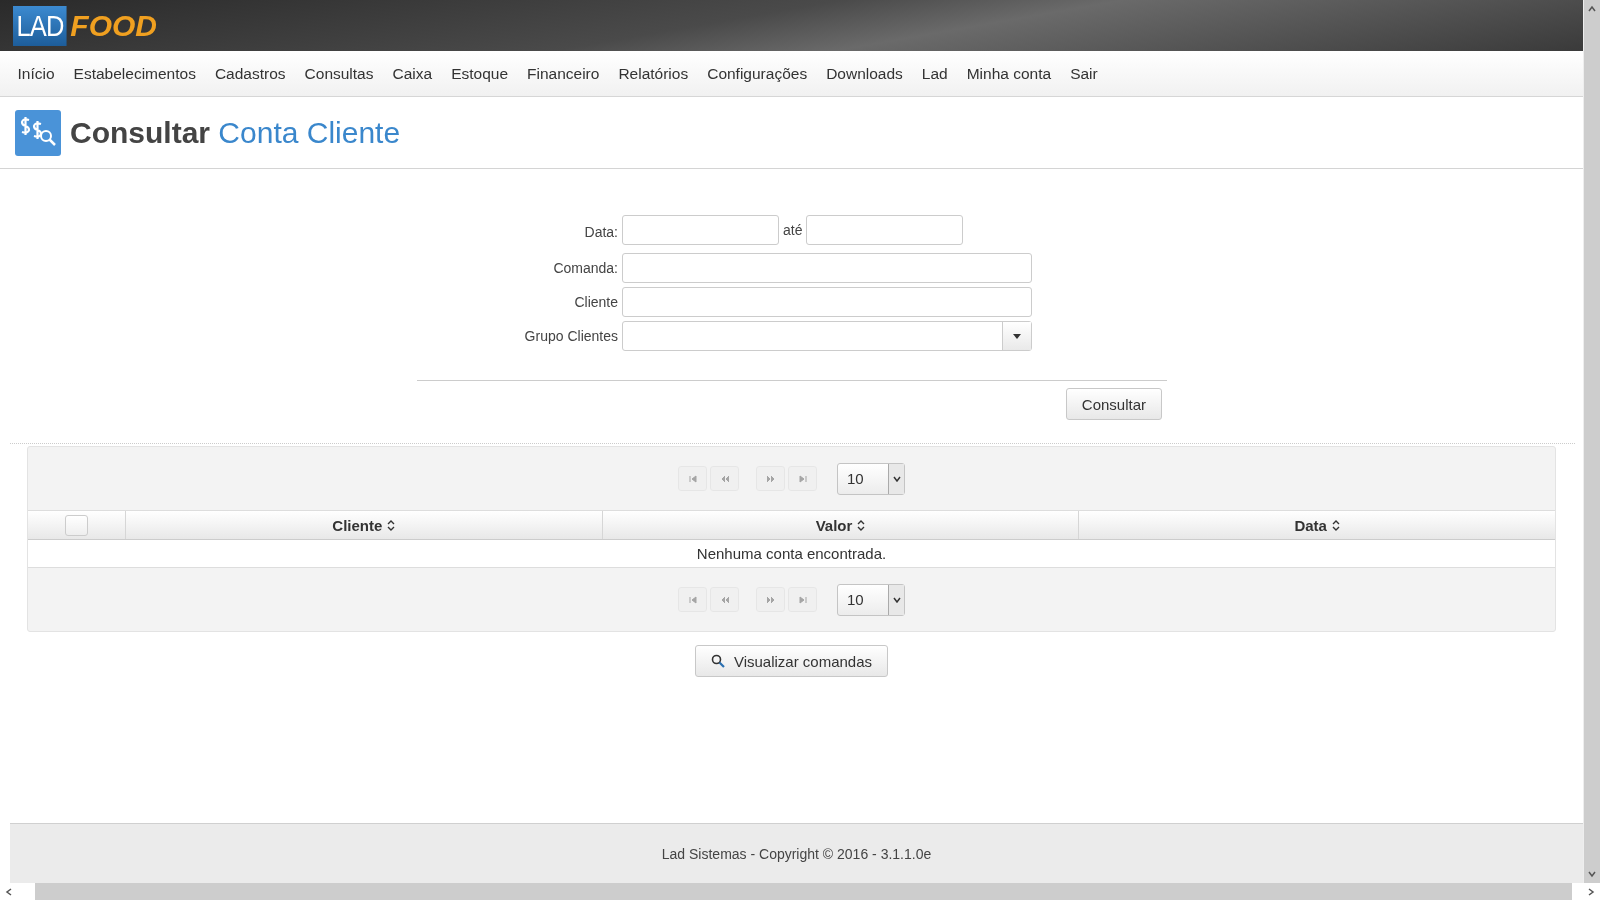 This screenshot has height=900, width=1600. What do you see at coordinates (827, 336) in the screenshot?
I see `select-field` at bounding box center [827, 336].